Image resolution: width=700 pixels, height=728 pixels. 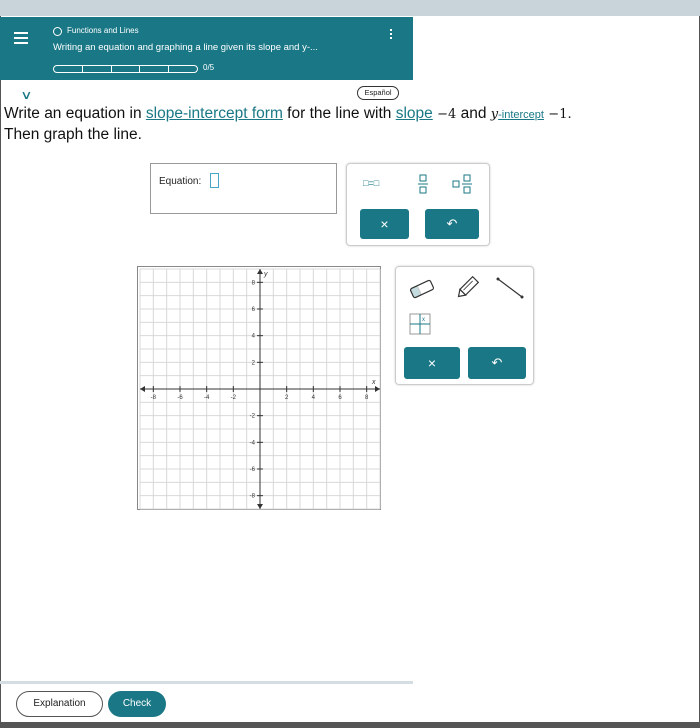 I want to click on y-tick-label: 6, so click(x=254, y=310).